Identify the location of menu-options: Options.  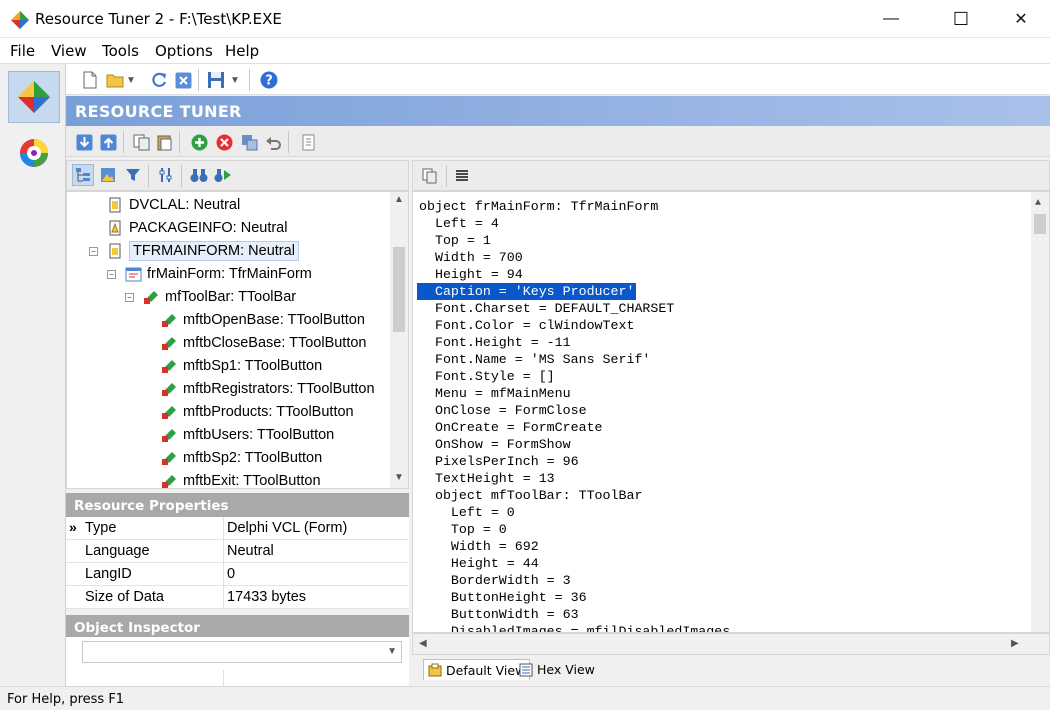
(184, 51).